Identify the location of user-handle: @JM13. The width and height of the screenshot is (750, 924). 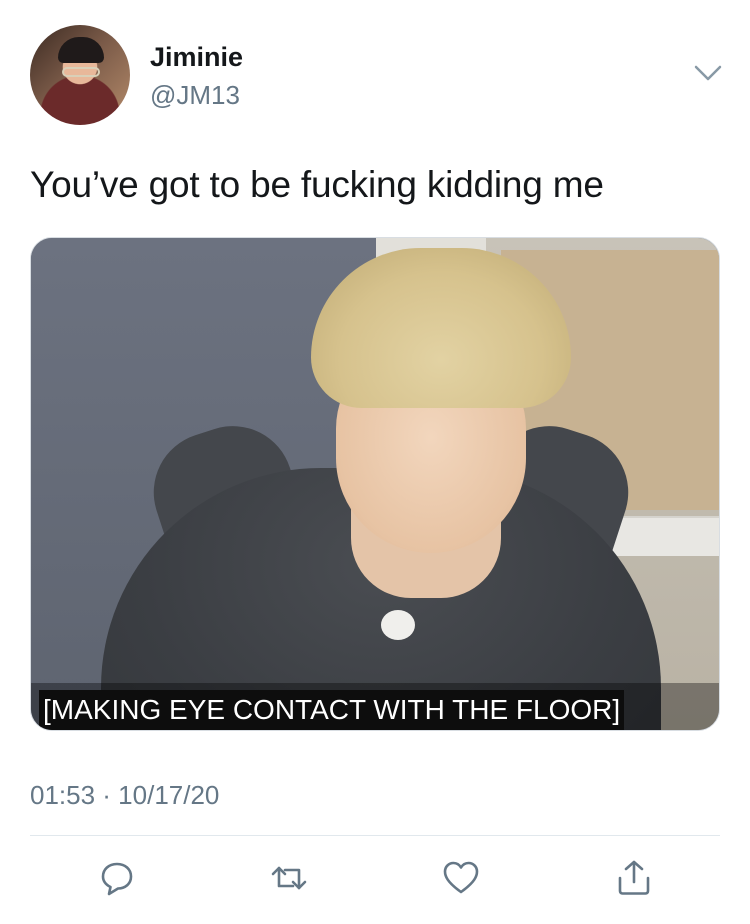
(195, 95).